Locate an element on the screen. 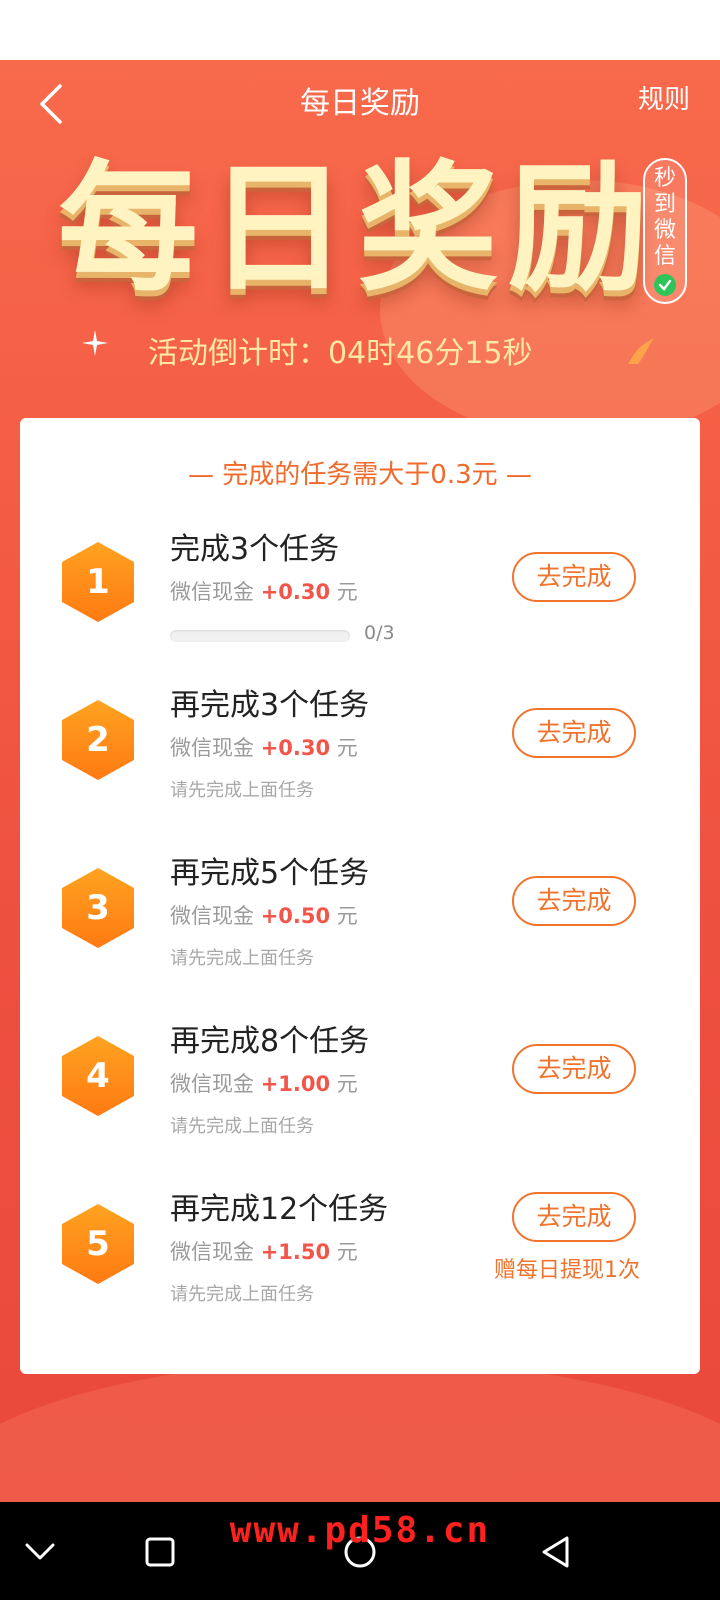 The width and height of the screenshot is (720, 1600). progress-text: 0/3 is located at coordinates (379, 633).